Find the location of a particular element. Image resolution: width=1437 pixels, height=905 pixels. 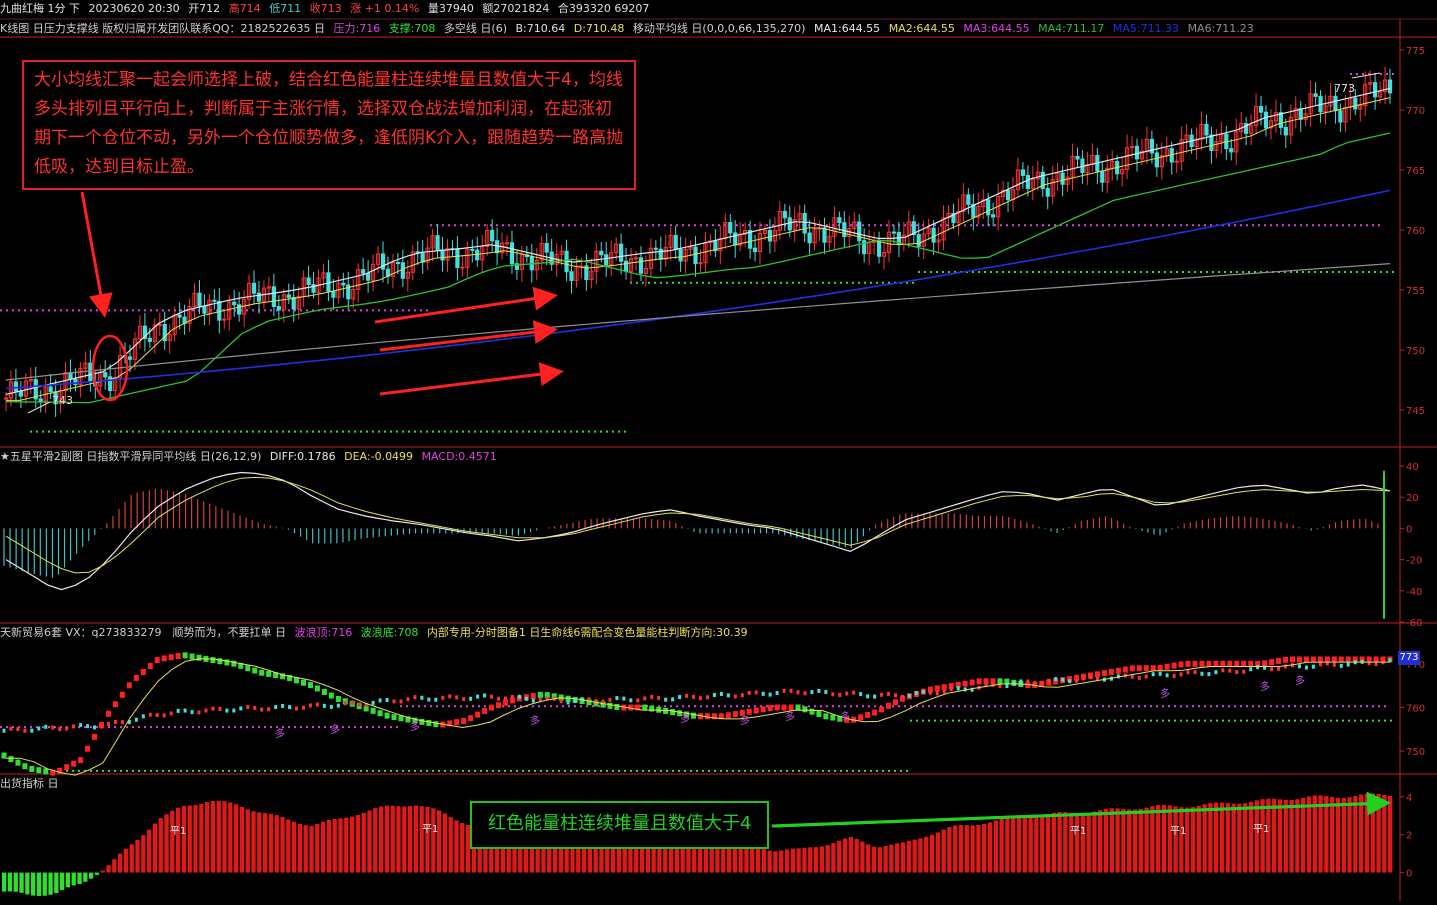

macd-diff-line is located at coordinates (698, 531).